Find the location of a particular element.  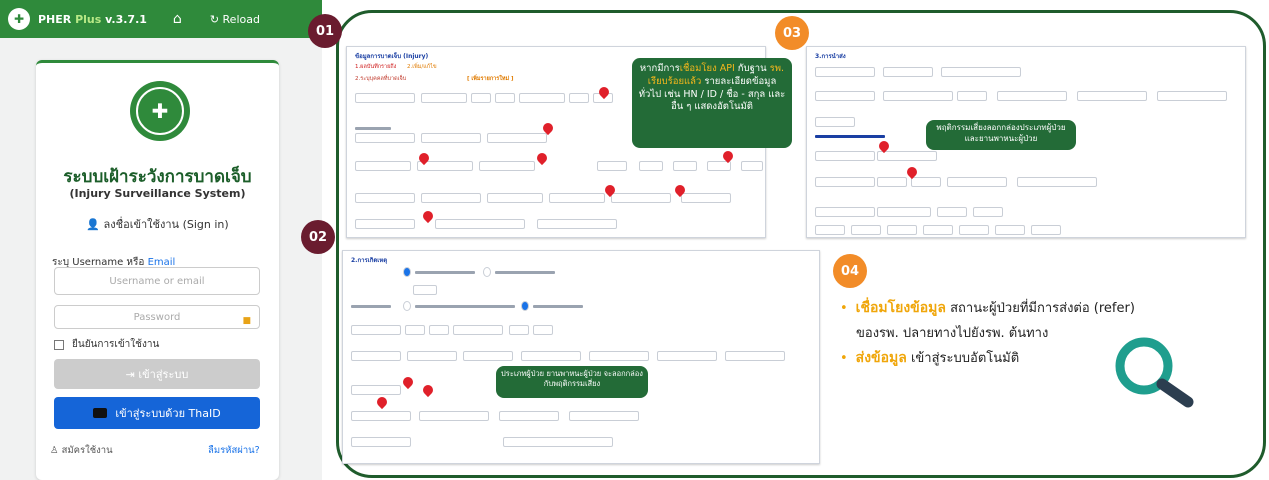

remember-checkbox: ยืนยันการเข้าใช้งาน is located at coordinates (106, 344).